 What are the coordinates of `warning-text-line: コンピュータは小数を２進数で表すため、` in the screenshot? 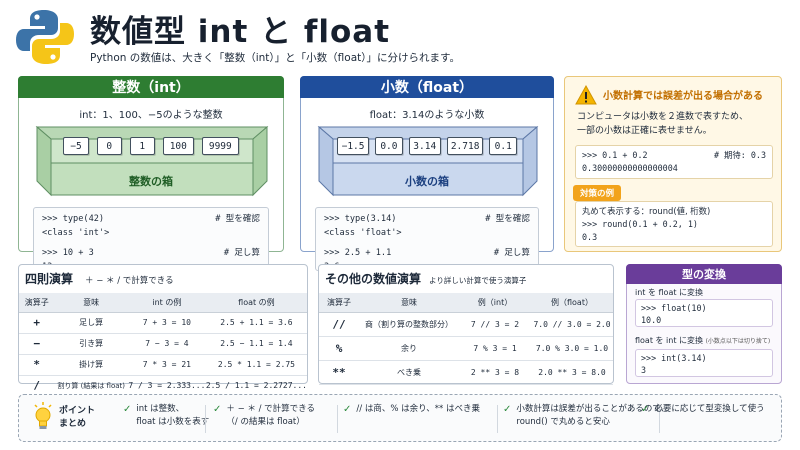 It's located at (663, 117).